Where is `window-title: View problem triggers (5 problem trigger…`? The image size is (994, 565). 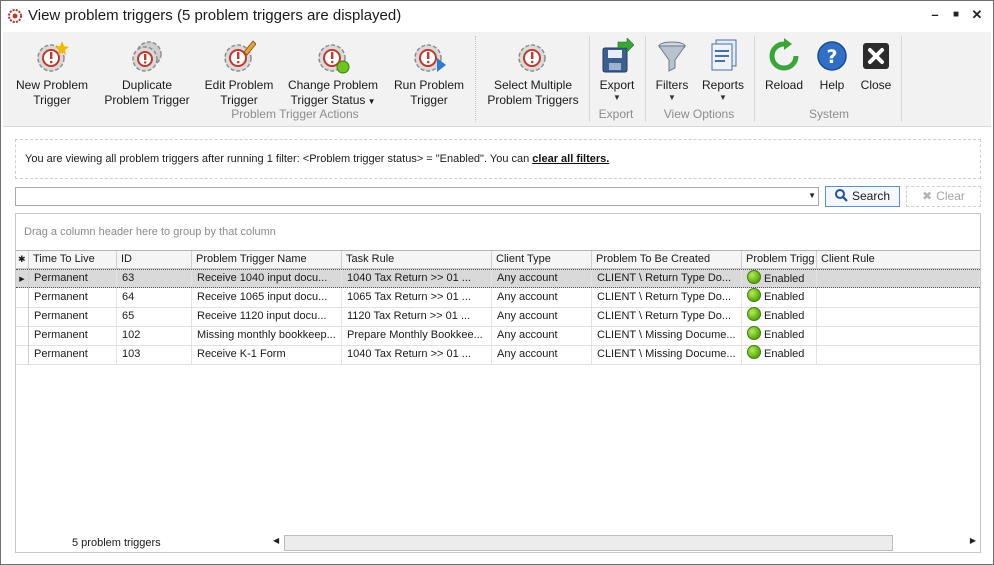
window-title: View problem triggers (5 problem trigger… is located at coordinates (215, 15).